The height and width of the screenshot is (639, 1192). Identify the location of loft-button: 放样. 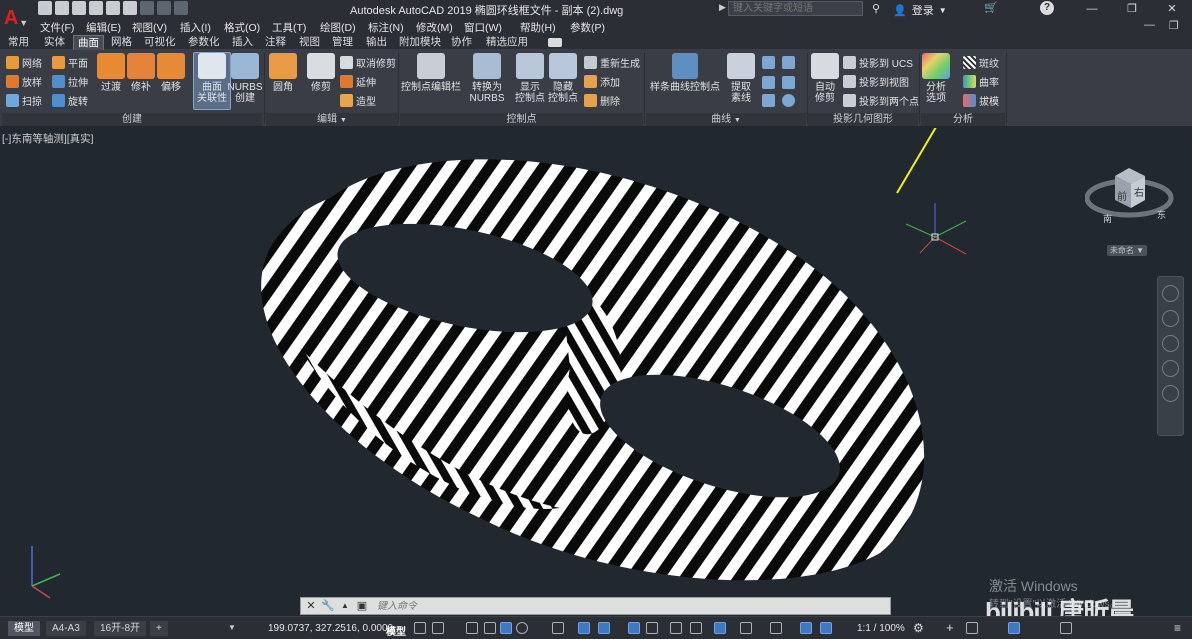
(24, 81).